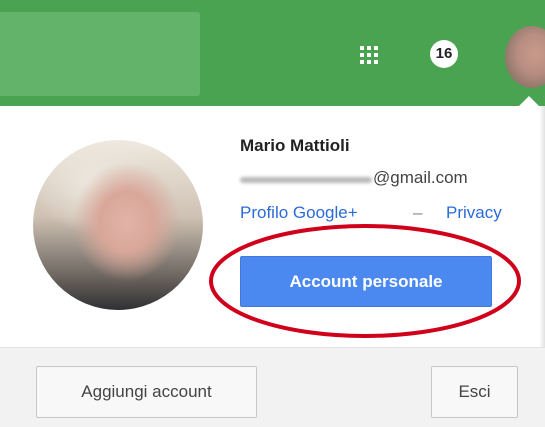 This screenshot has width=545, height=427. What do you see at coordinates (420, 177) in the screenshot?
I see `email-domain: @gmail.com` at bounding box center [420, 177].